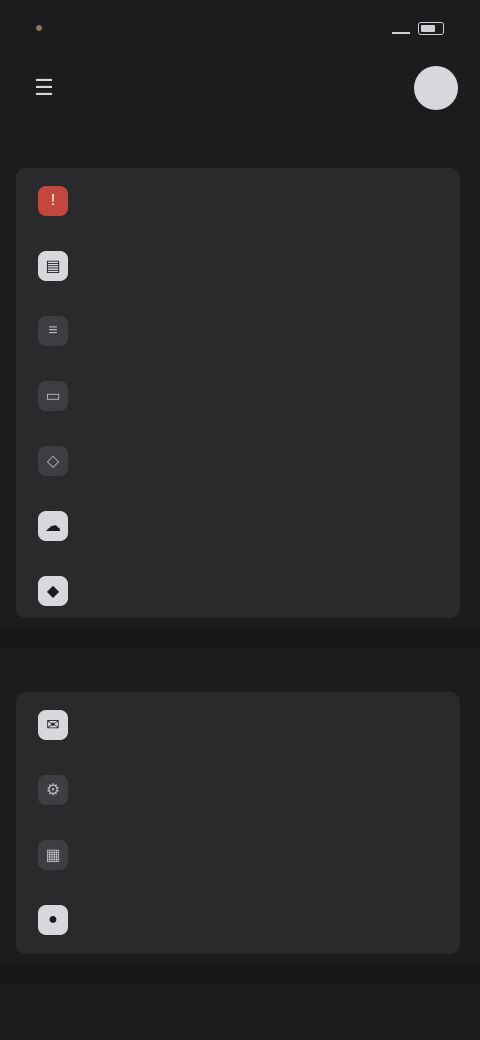  I want to click on battery-icon, so click(431, 28).